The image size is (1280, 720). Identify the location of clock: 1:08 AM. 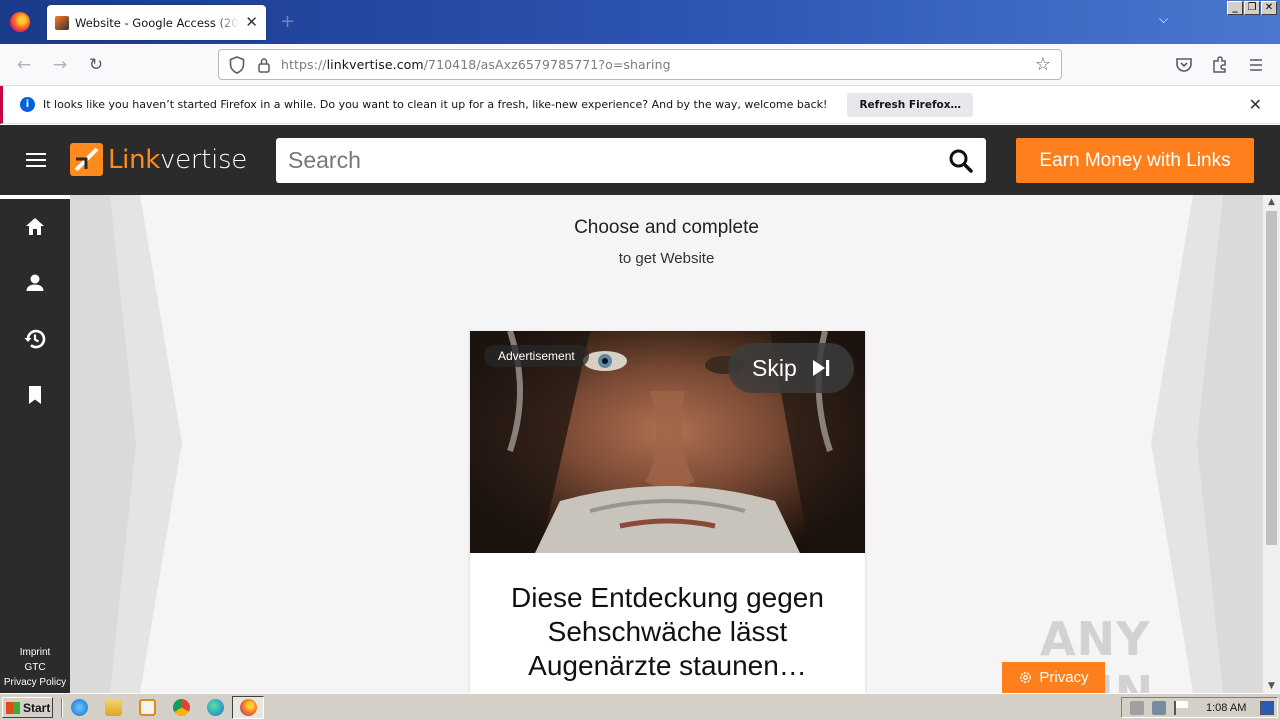
(1226, 707).